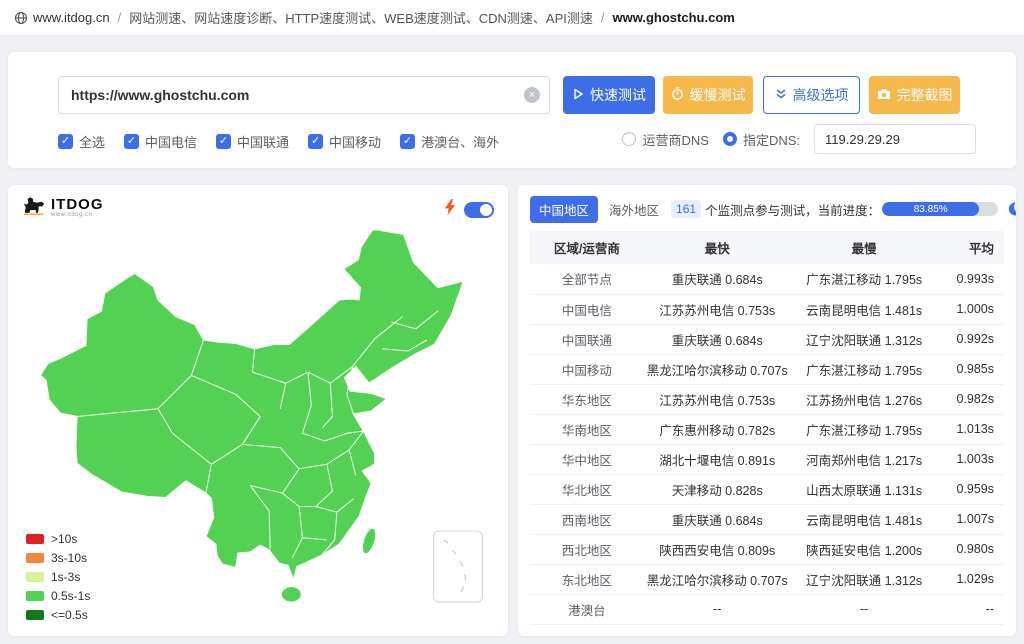  What do you see at coordinates (884, 95) in the screenshot?
I see `camera-icon` at bounding box center [884, 95].